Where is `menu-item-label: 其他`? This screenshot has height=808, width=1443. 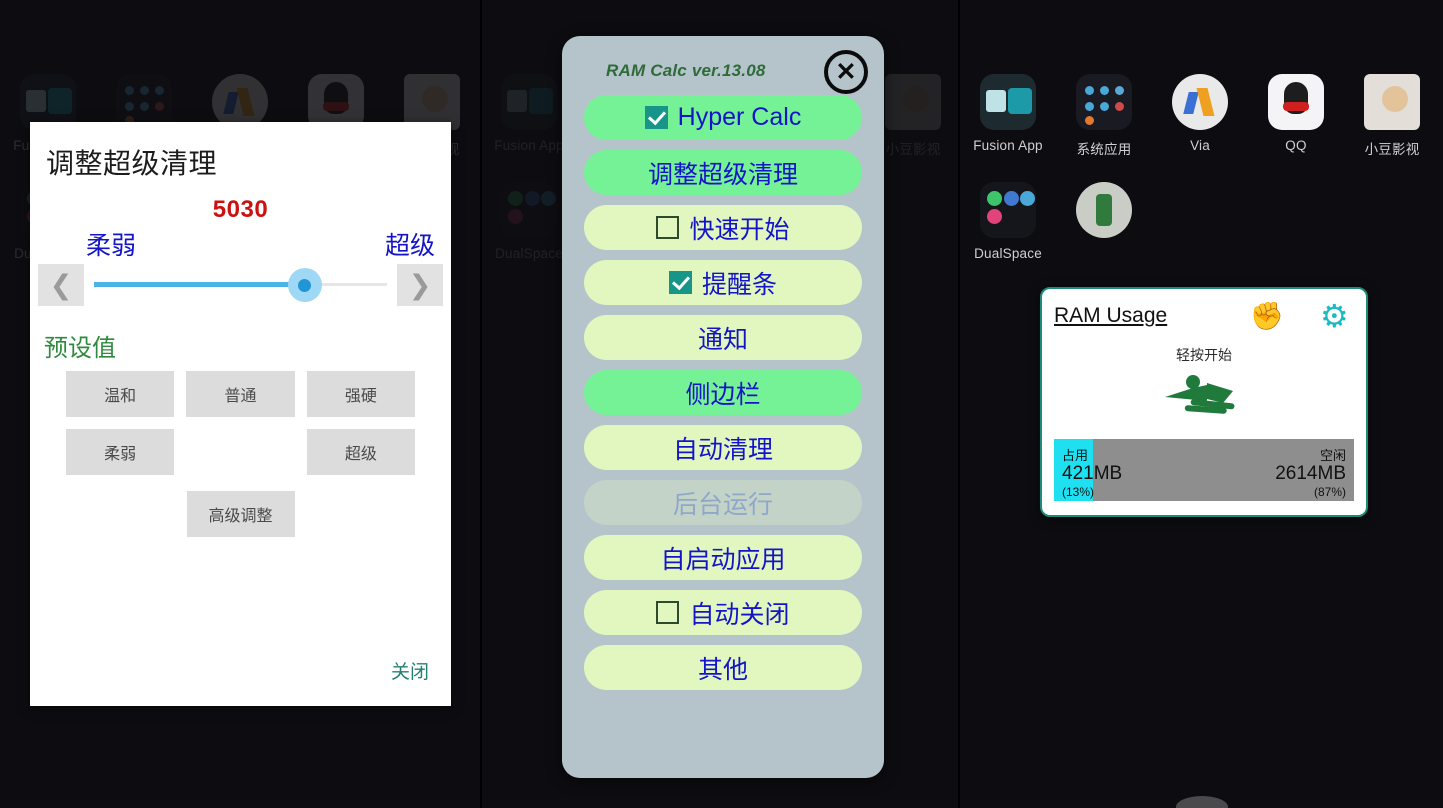 menu-item-label: 其他 is located at coordinates (722, 669).